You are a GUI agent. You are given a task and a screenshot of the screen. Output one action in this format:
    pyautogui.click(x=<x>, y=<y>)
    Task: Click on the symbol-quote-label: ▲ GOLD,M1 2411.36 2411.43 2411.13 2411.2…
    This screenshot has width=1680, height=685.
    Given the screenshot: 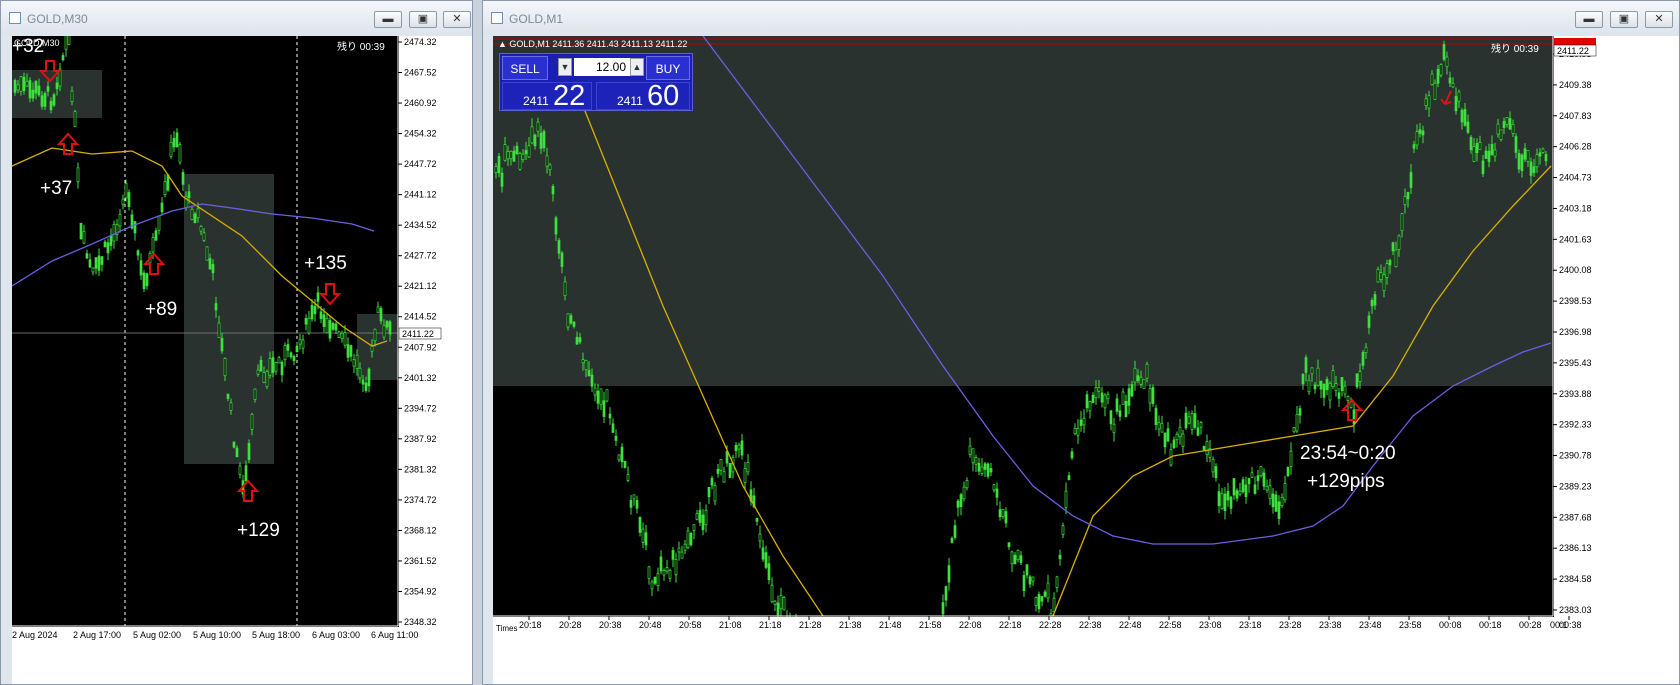 What is the action you would take?
    pyautogui.click(x=592, y=44)
    